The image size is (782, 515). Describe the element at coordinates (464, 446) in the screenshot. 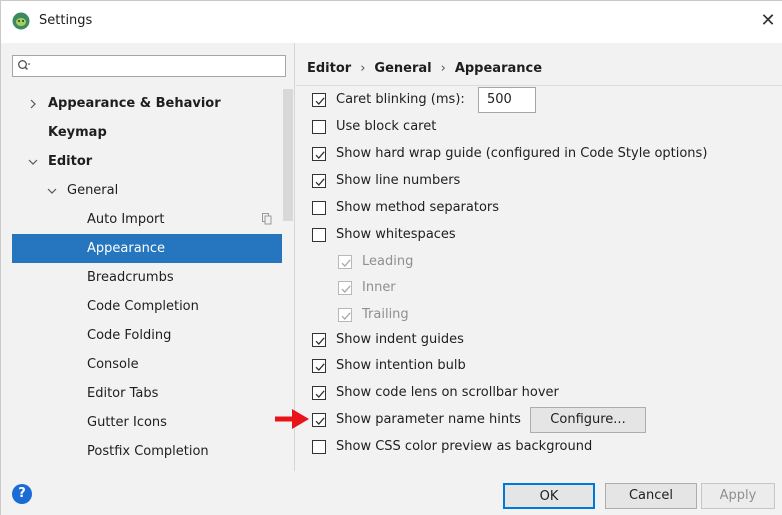

I see `option-label: Show CSS color preview as background` at that location.